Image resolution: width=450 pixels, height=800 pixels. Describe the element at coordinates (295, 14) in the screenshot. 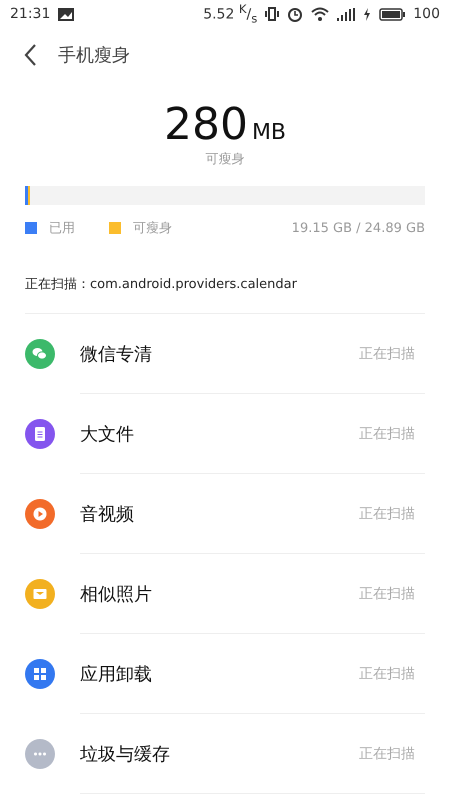

I see `alarm-icon` at that location.